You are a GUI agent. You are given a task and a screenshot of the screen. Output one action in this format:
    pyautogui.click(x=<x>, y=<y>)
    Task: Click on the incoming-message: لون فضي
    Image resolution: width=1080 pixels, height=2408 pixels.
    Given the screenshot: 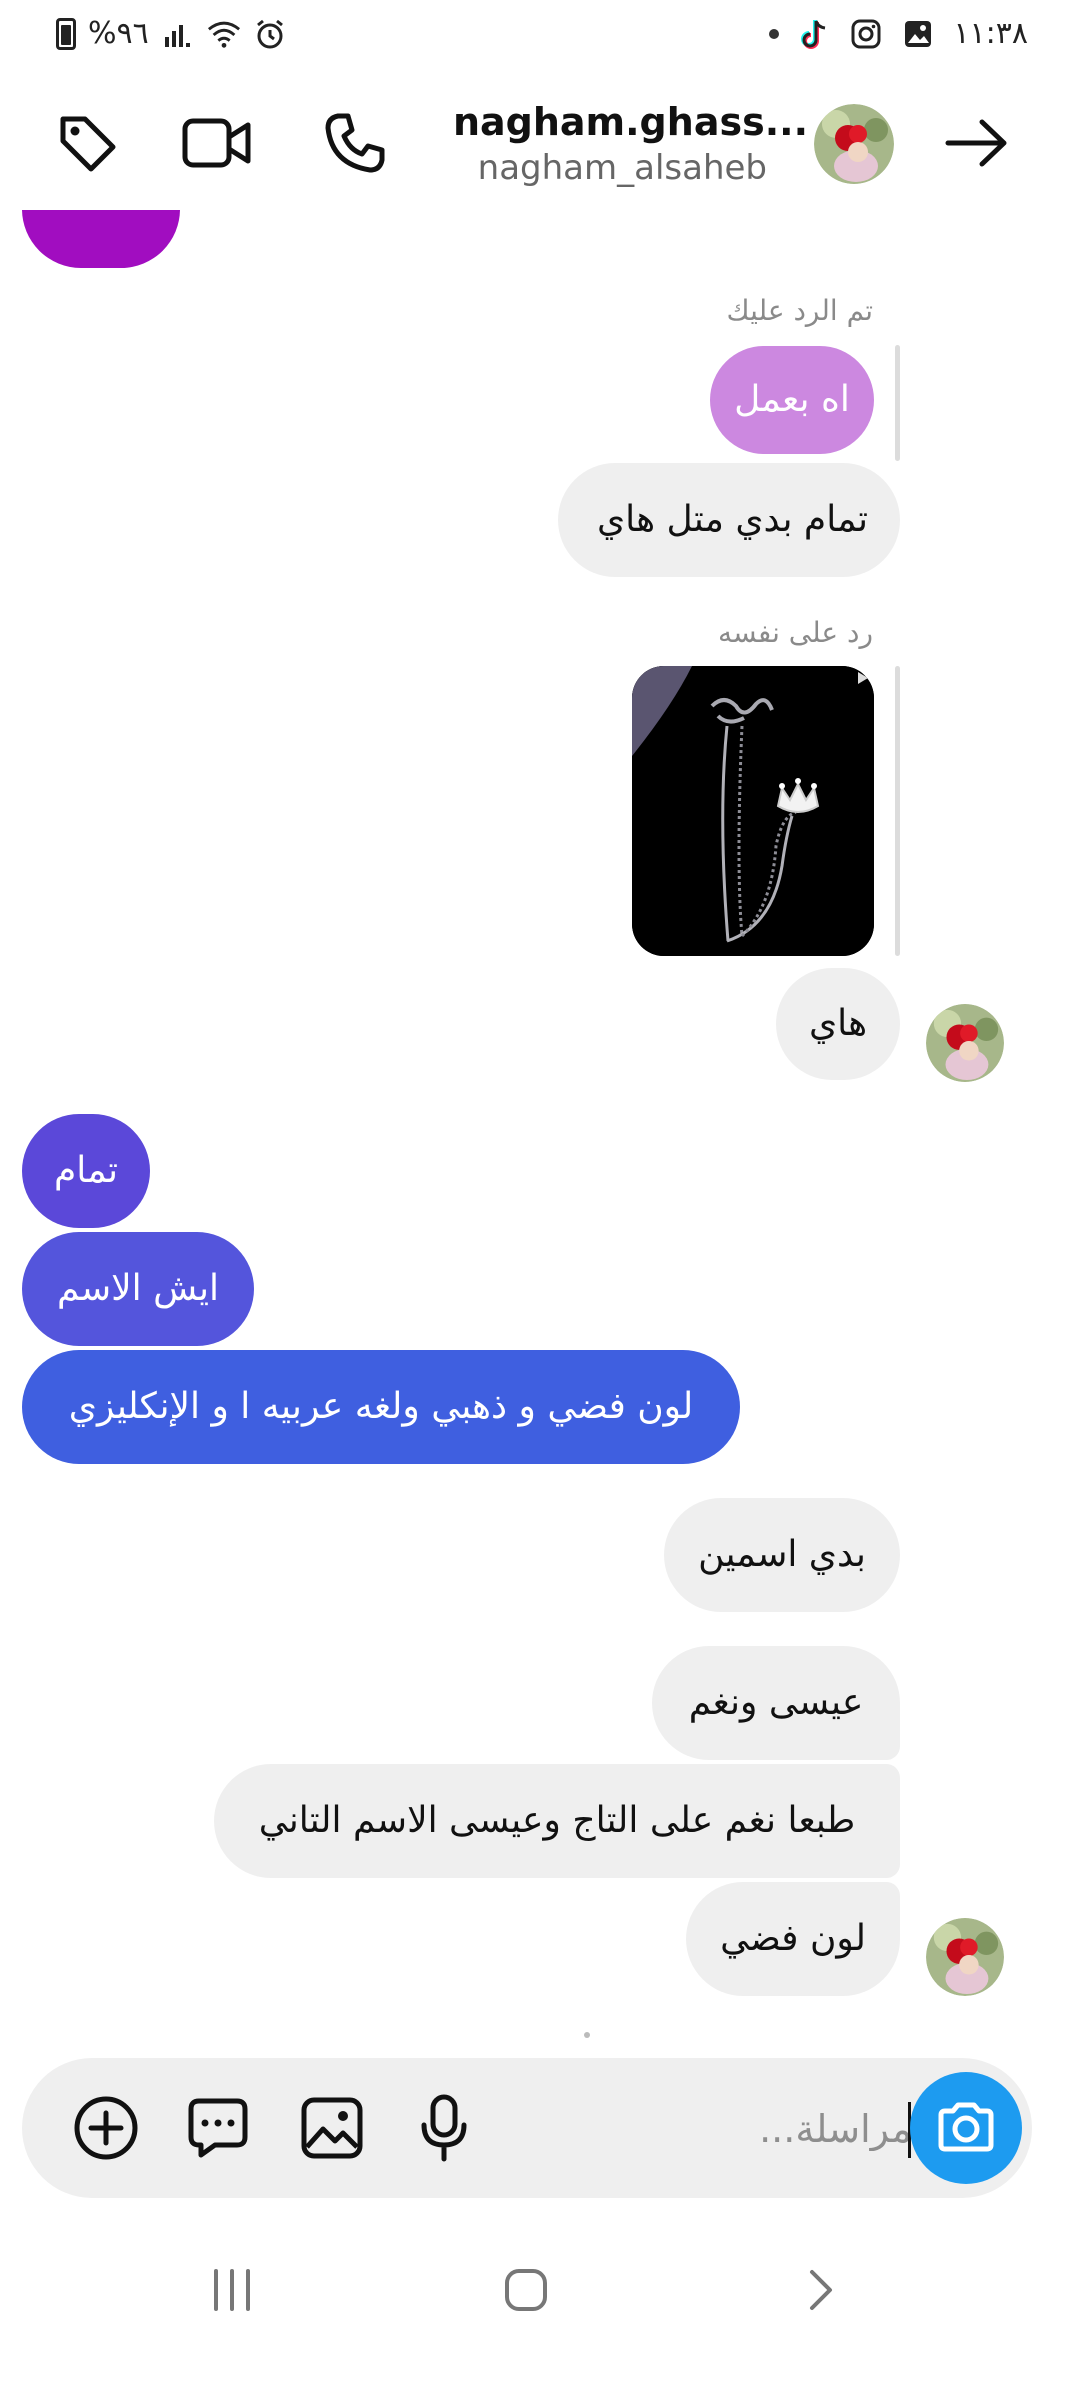 What is the action you would take?
    pyautogui.click(x=793, y=1939)
    